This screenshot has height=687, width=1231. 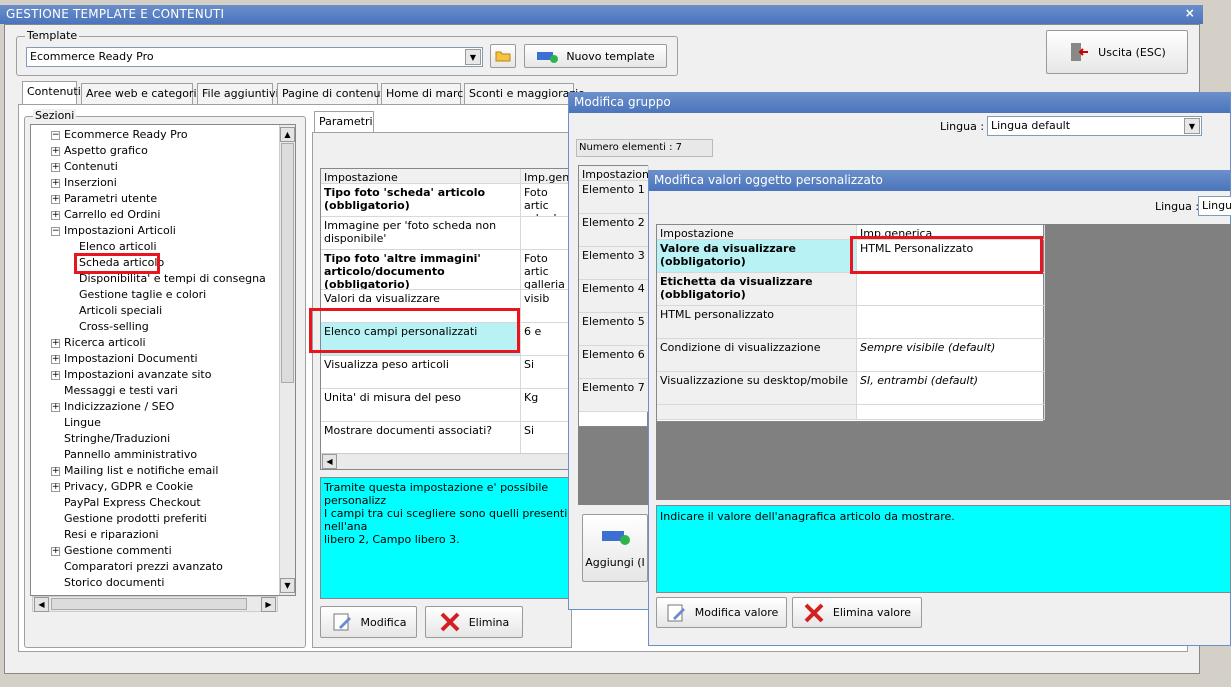 I want to click on open-folder-button, so click(x=503, y=56).